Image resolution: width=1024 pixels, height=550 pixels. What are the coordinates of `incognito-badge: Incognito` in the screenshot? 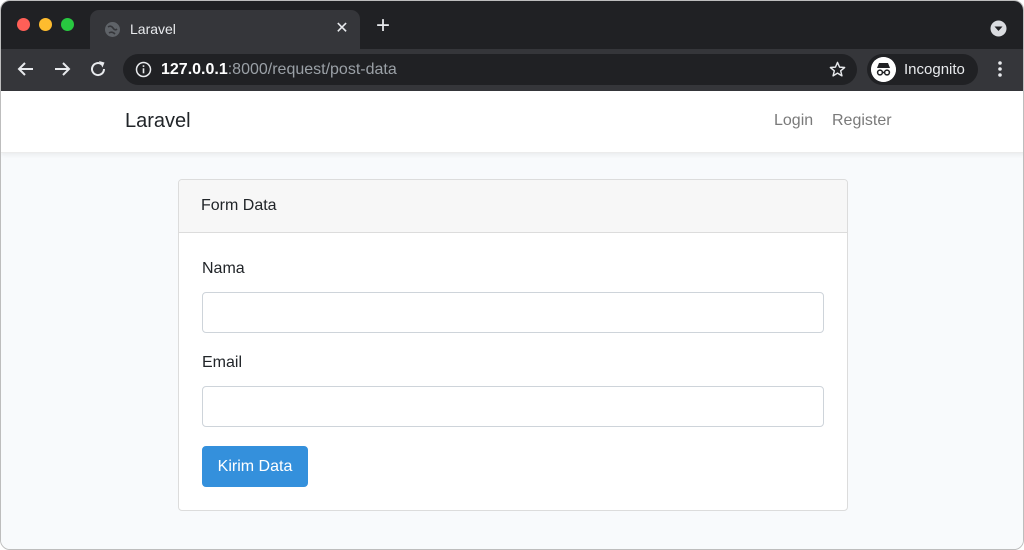 It's located at (922, 69).